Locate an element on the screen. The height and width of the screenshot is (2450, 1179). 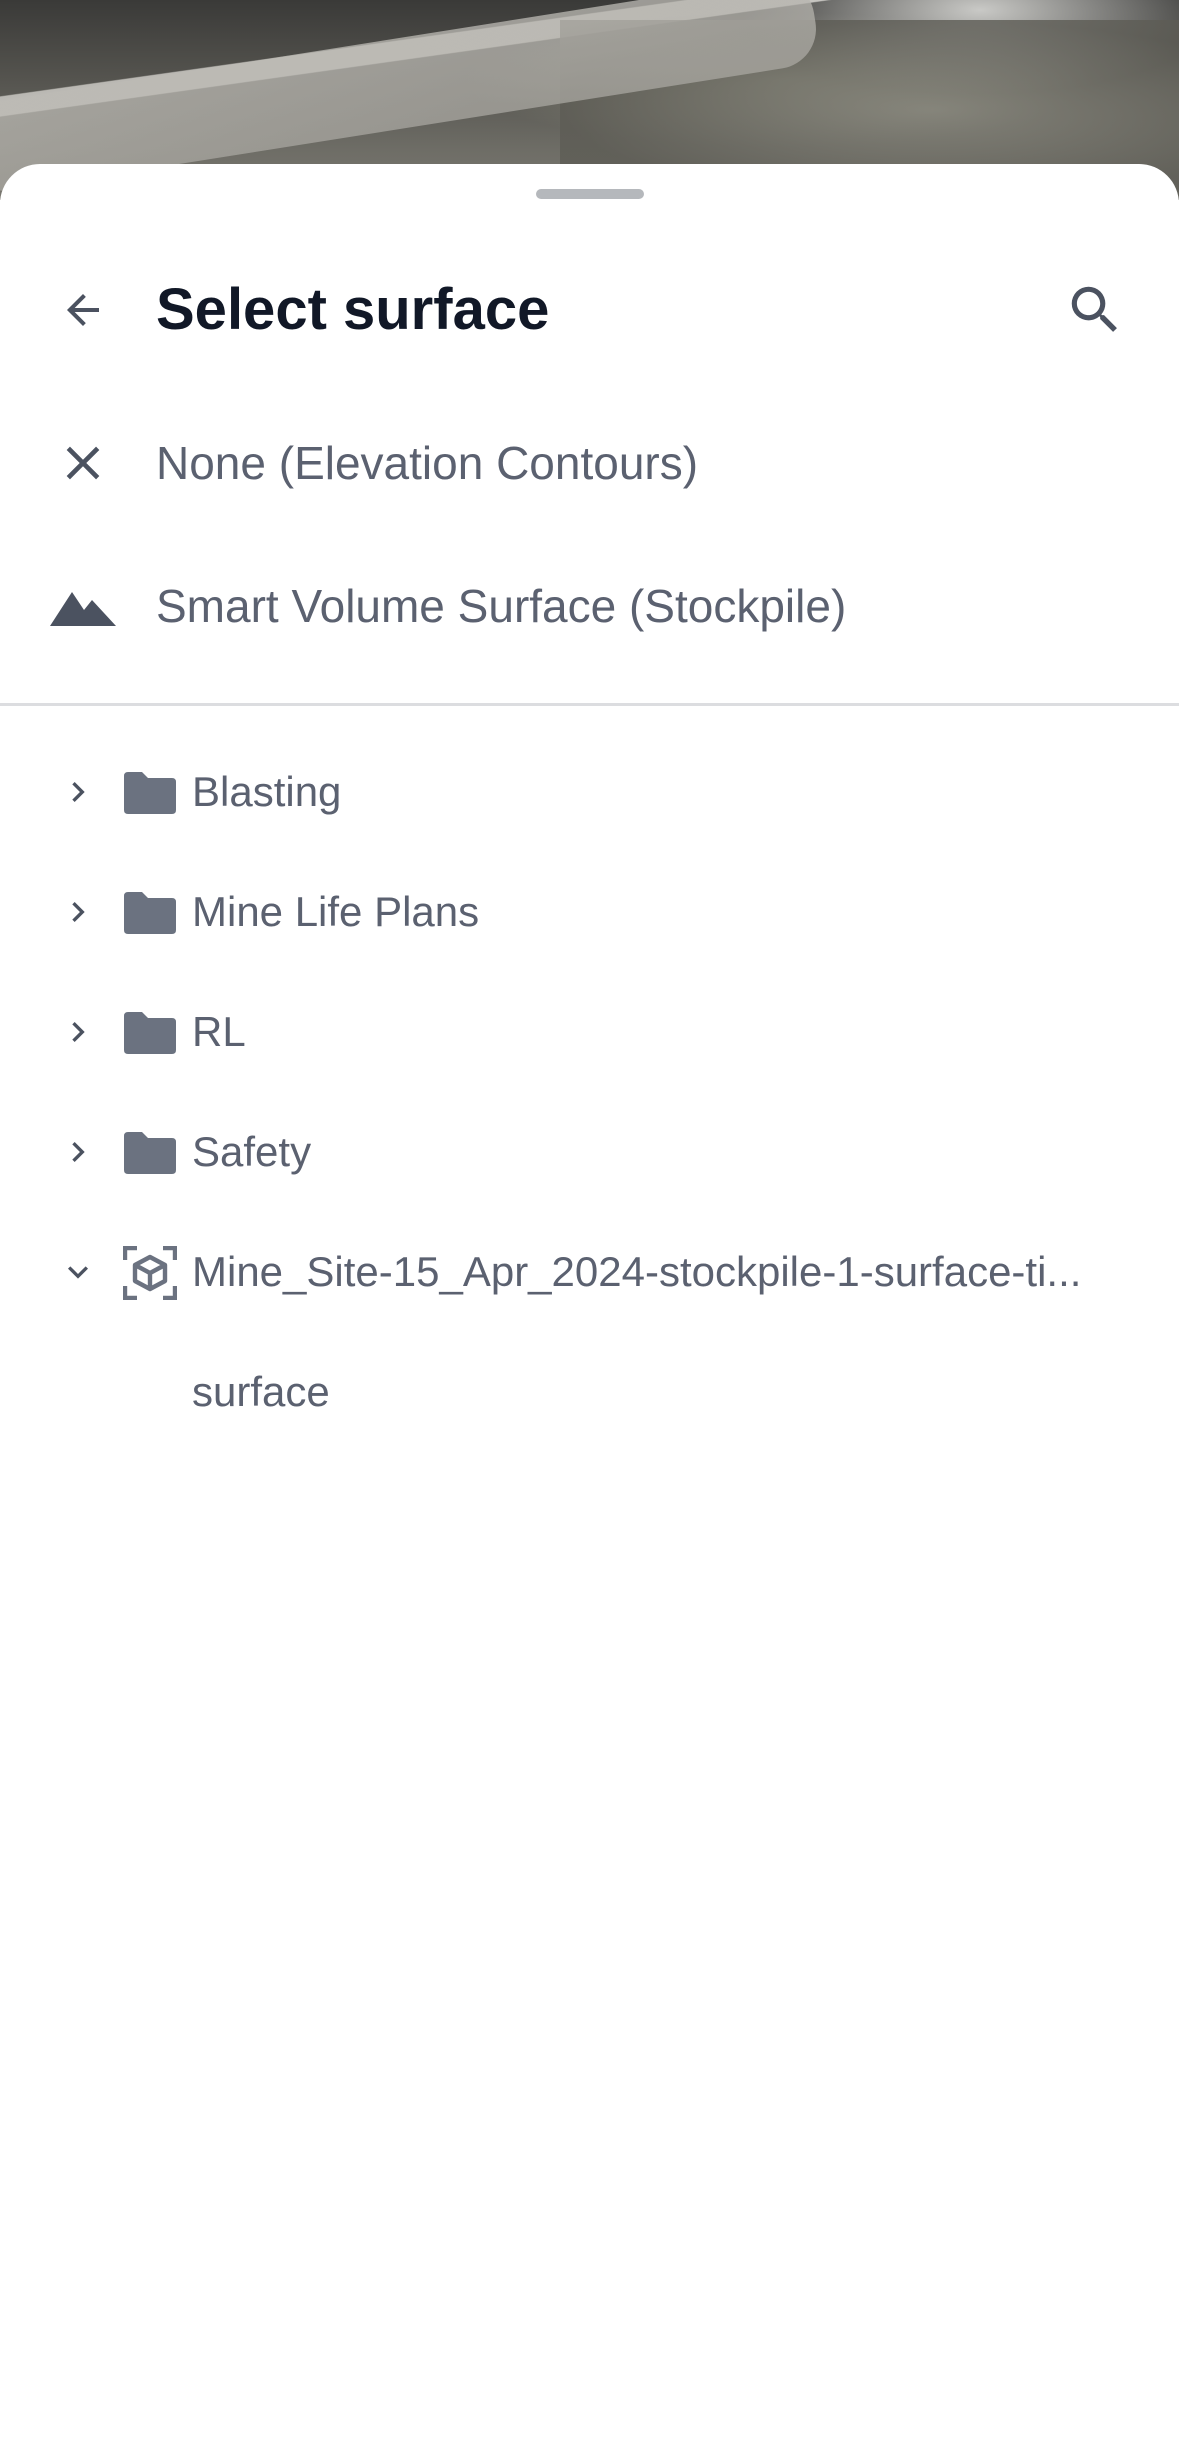
3d-model-icon is located at coordinates (150, 1273).